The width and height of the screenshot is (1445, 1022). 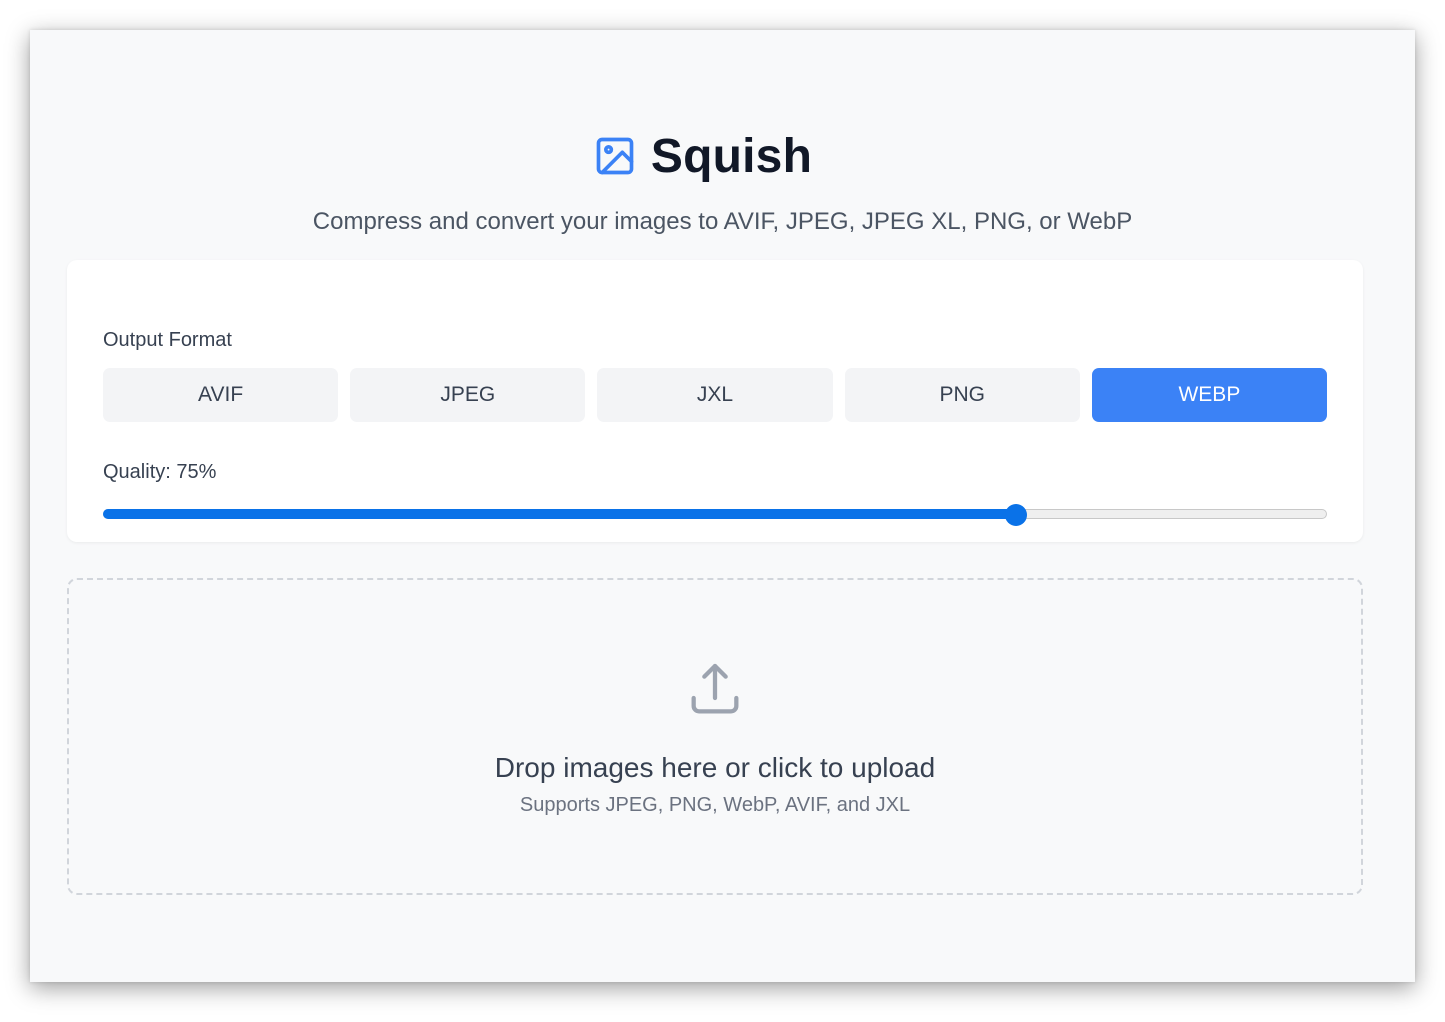 What do you see at coordinates (468, 395) in the screenshot?
I see `format-button-jpeg: JPEG` at bounding box center [468, 395].